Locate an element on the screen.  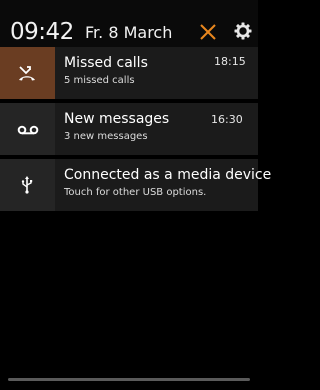
close-icon is located at coordinates (208, 32).